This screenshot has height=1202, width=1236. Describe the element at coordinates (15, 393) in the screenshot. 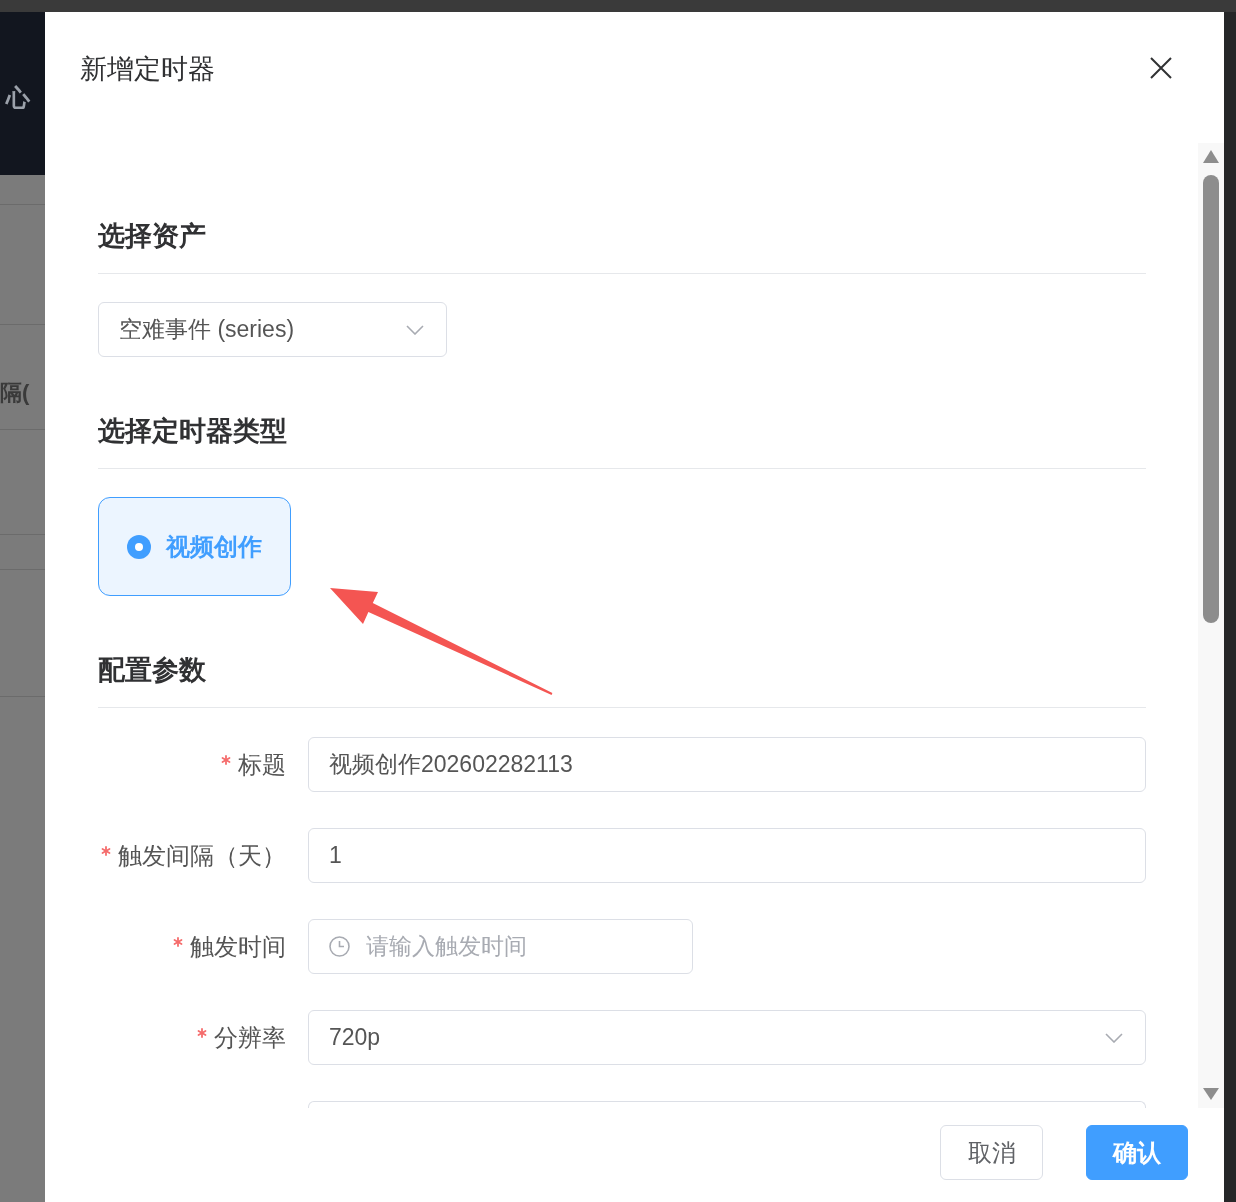

I see `backdrop-row-text: 隔(` at that location.